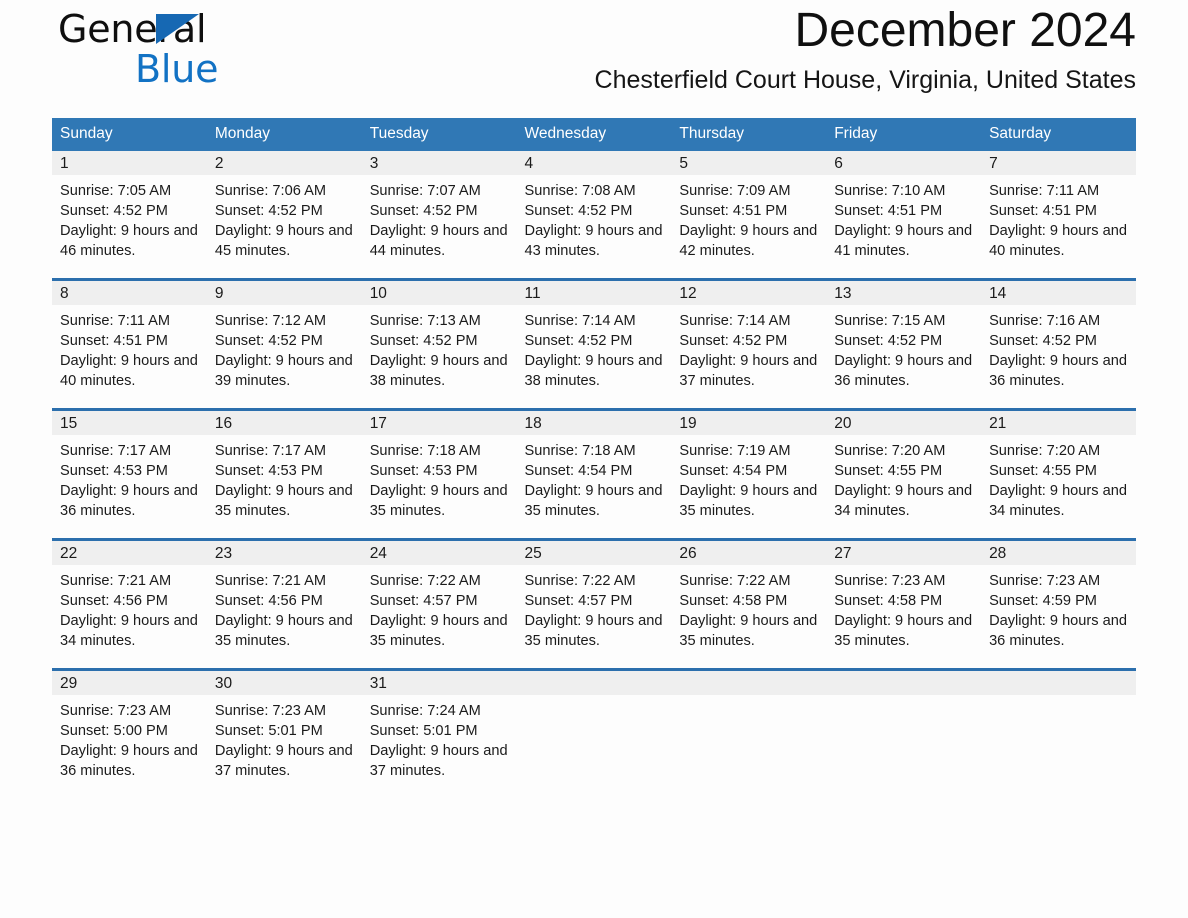 This screenshot has height=918, width=1188. What do you see at coordinates (270, 581) in the screenshot?
I see `sunrise-text: Sunrise: 7:21 AM` at bounding box center [270, 581].